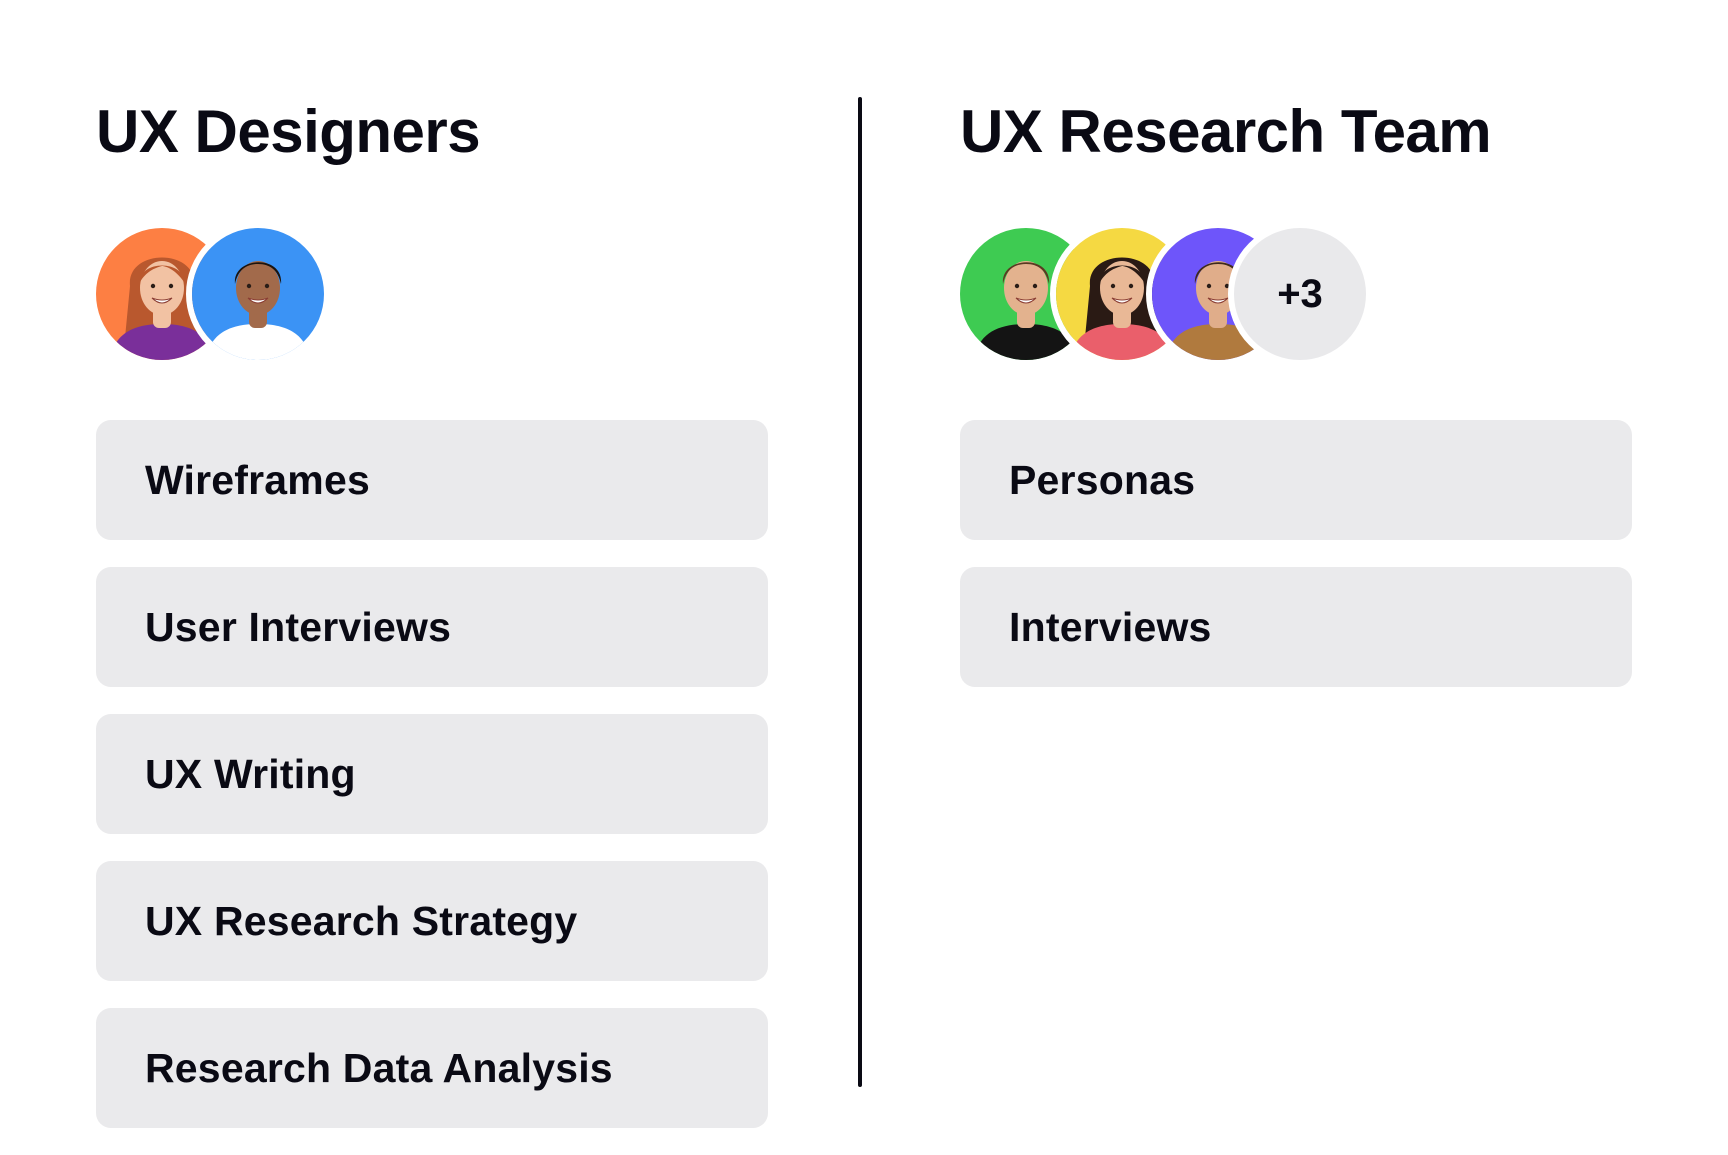 The image size is (1728, 1155). Describe the element at coordinates (1296, 480) in the screenshot. I see `topic-card-personas: Personas` at that location.